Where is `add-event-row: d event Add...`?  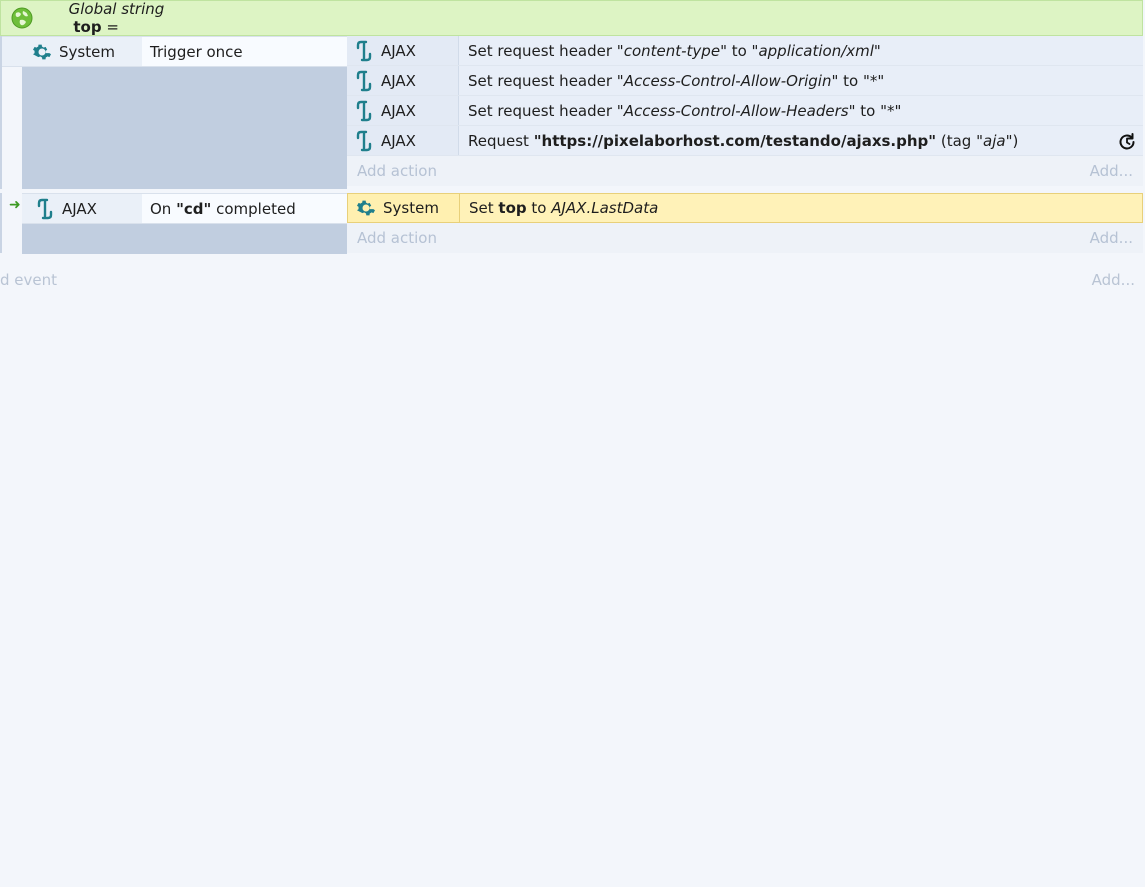 add-event-row: d event Add... is located at coordinates (571, 280).